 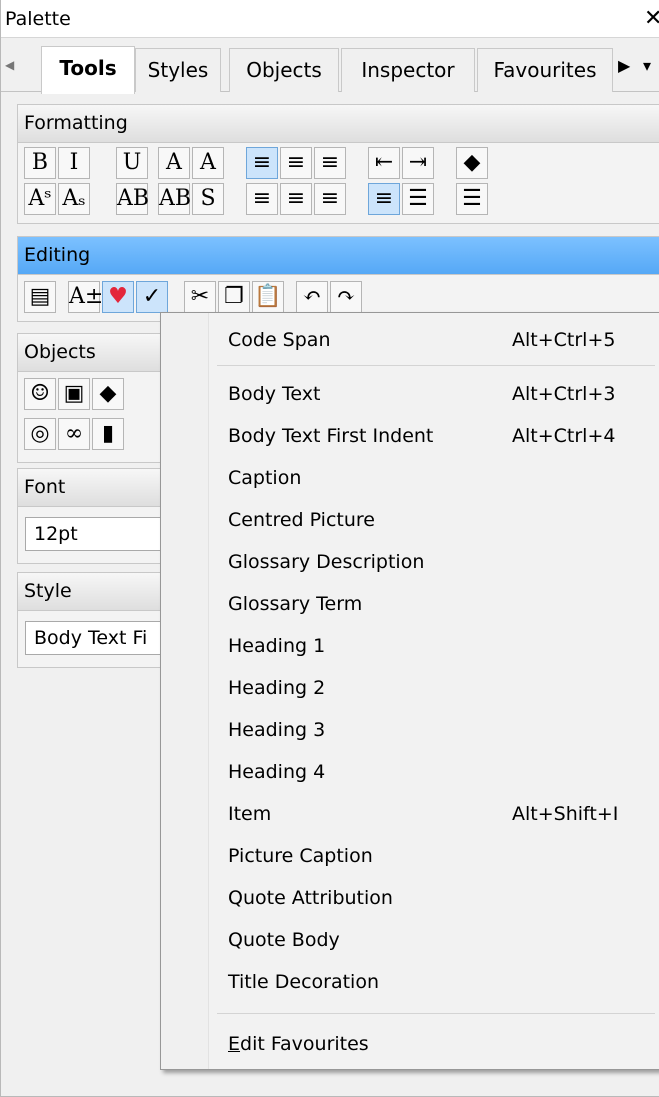 I want to click on menu-item: Centred Picture, so click(x=410, y=521).